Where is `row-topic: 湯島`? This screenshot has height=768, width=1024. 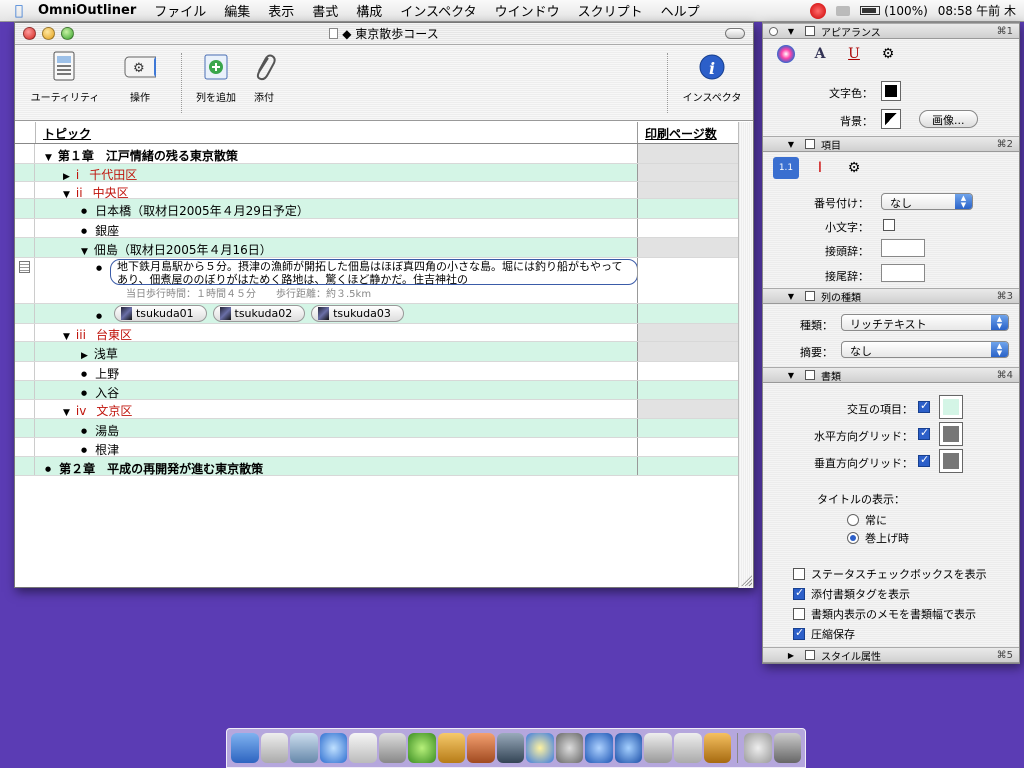
row-topic: 湯島 is located at coordinates (100, 430).